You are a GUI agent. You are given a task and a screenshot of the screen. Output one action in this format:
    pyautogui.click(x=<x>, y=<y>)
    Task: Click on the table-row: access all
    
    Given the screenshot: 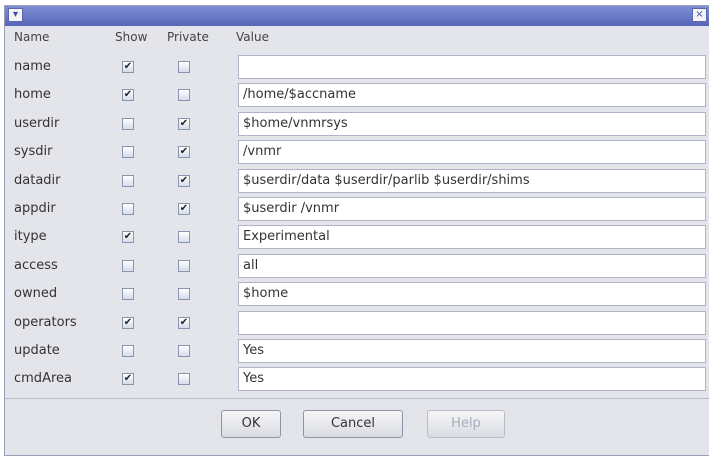 What is the action you would take?
    pyautogui.click(x=359, y=266)
    